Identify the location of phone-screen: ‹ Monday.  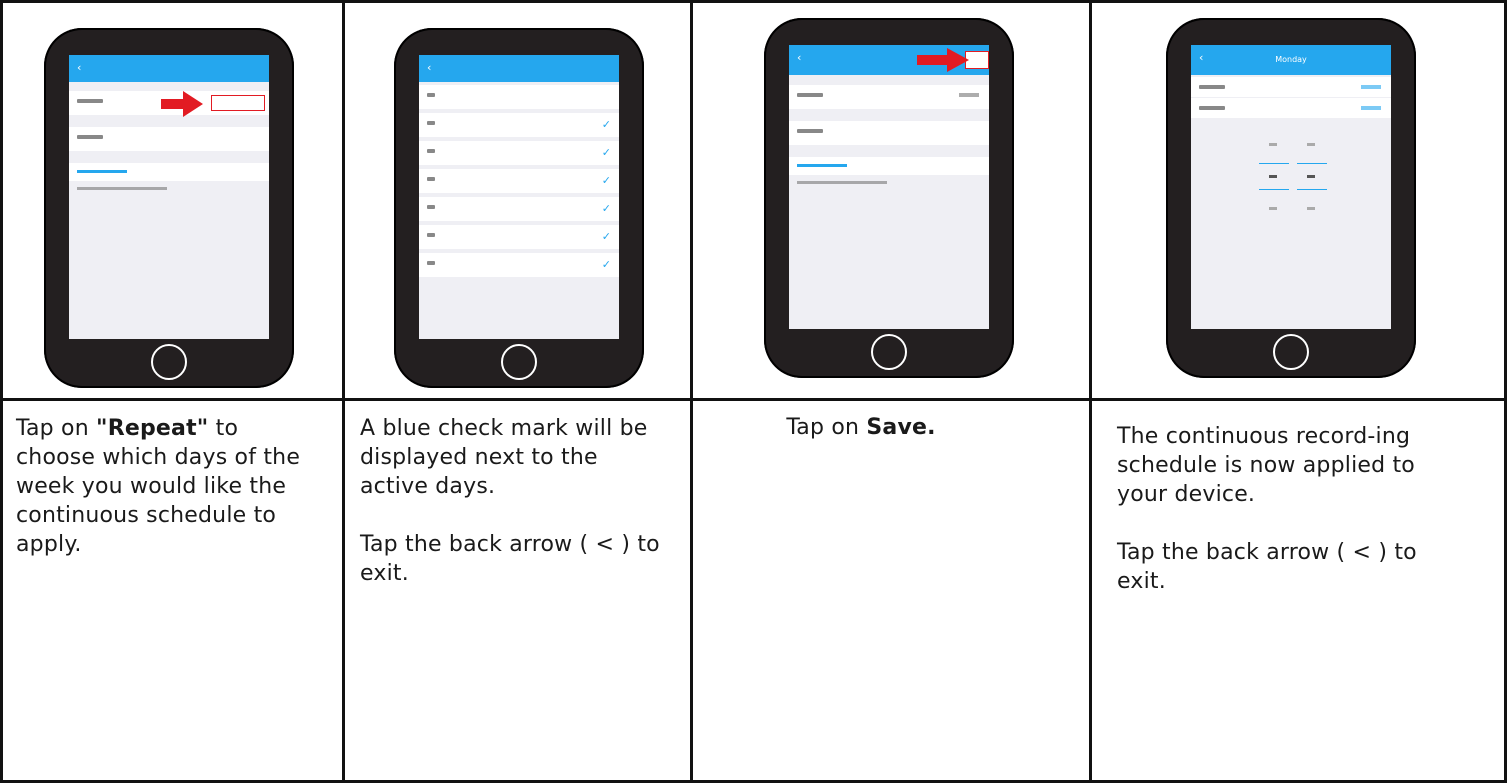
(1291, 187).